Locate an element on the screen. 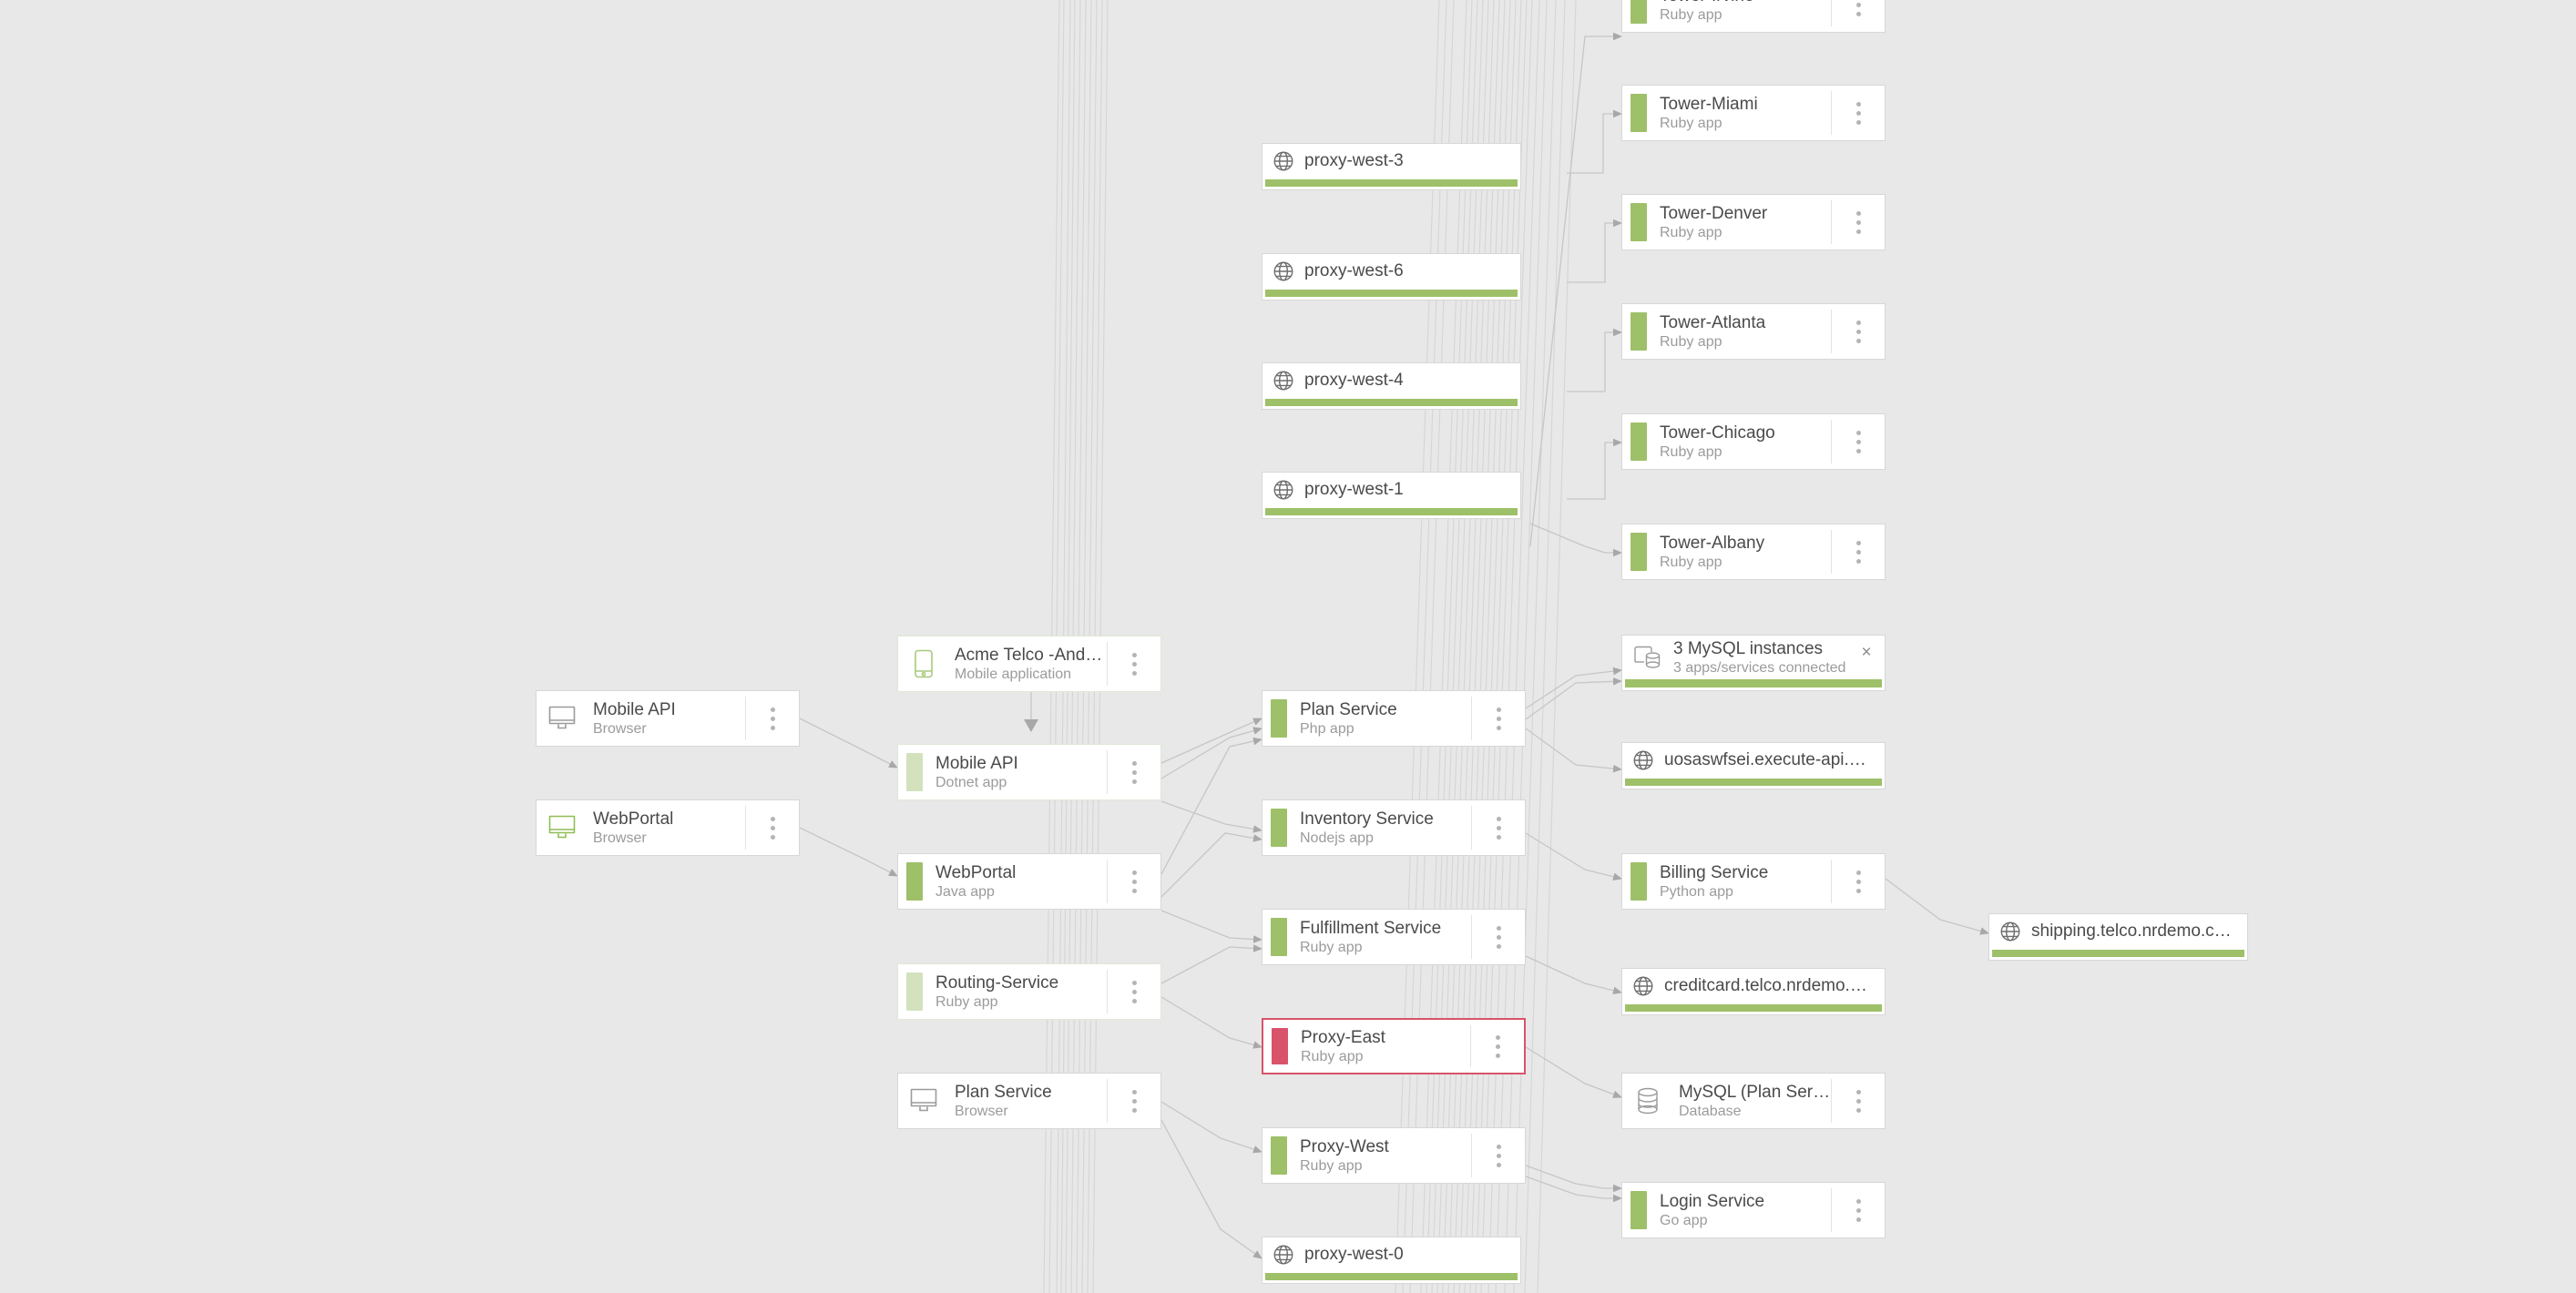 This screenshot has height=1293, width=2576. node-title: proxy-west-1 is located at coordinates (1354, 490).